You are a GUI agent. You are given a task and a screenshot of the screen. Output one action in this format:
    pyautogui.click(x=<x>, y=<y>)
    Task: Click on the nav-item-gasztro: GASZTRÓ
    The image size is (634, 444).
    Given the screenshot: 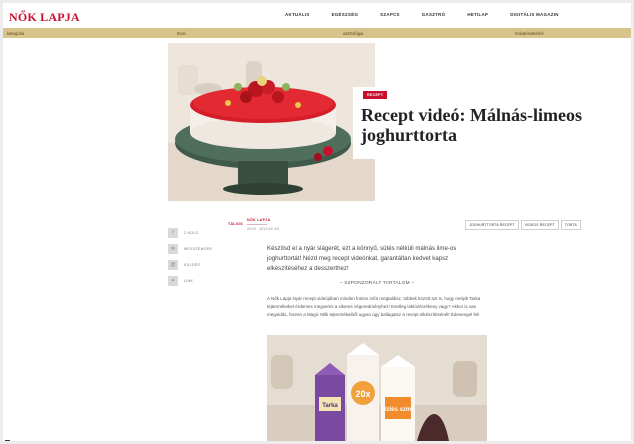 What is the action you would take?
    pyautogui.click(x=434, y=14)
    